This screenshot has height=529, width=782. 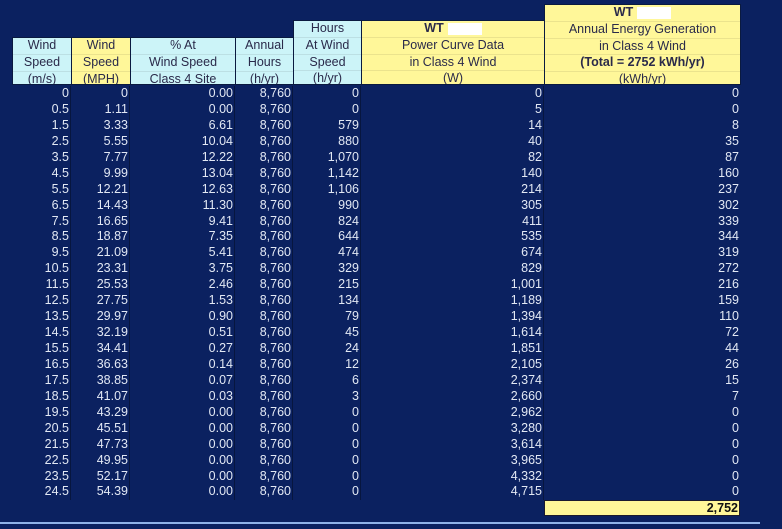 I want to click on header-hours-at-wind-speed: Hours At Wind Speed (h/yr), so click(x=327, y=52).